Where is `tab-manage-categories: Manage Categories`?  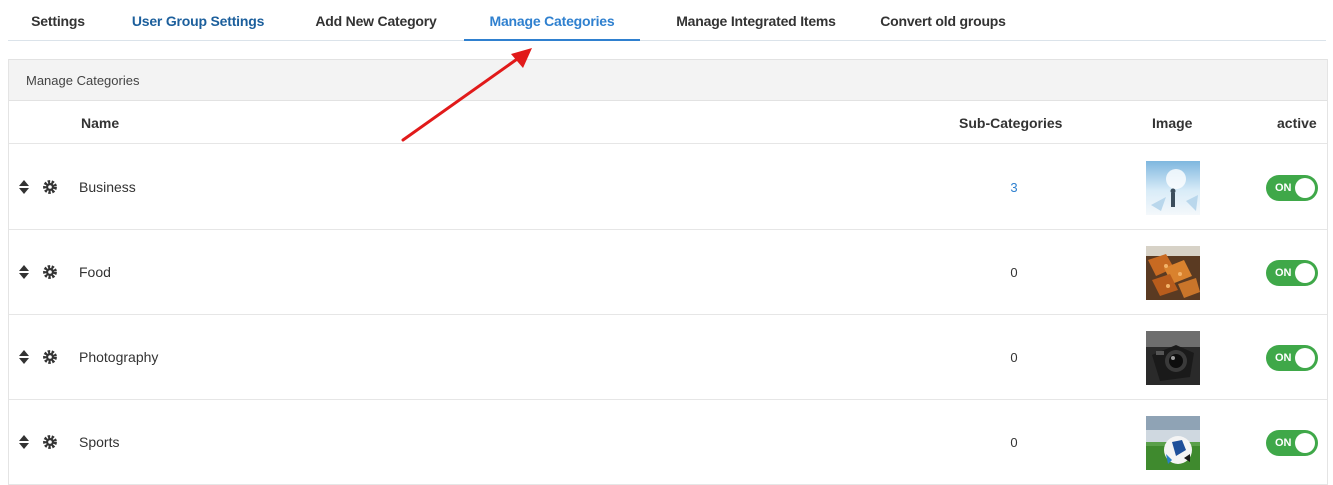
tab-manage-categories: Manage Categories is located at coordinates (552, 20).